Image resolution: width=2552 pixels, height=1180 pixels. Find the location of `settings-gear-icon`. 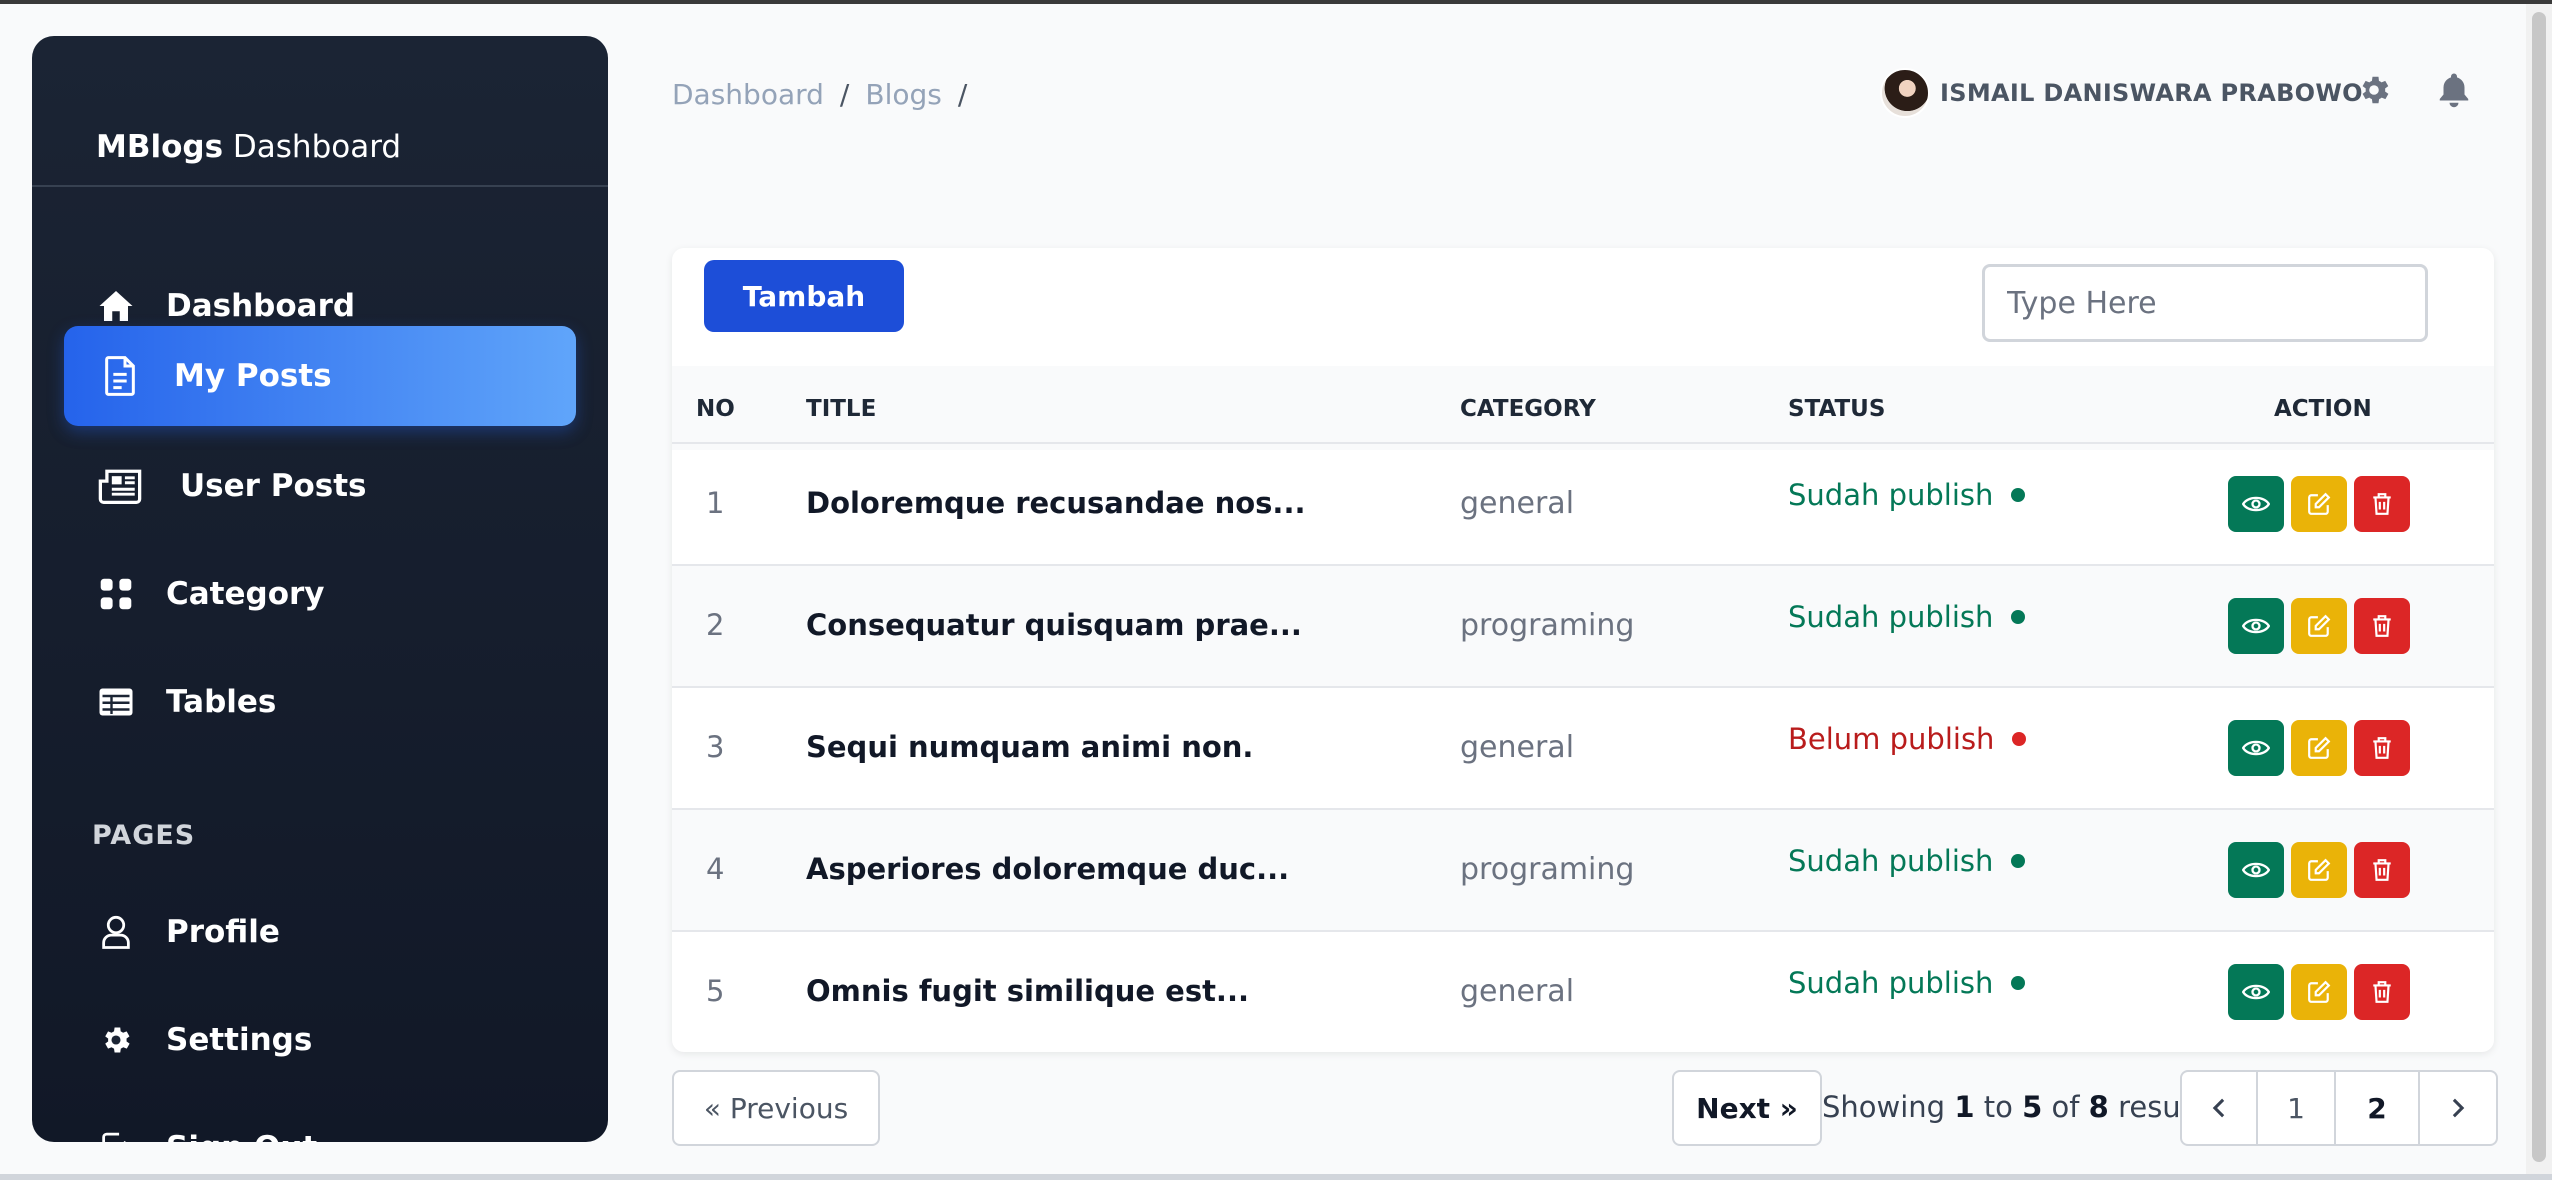

settings-gear-icon is located at coordinates (2374, 90).